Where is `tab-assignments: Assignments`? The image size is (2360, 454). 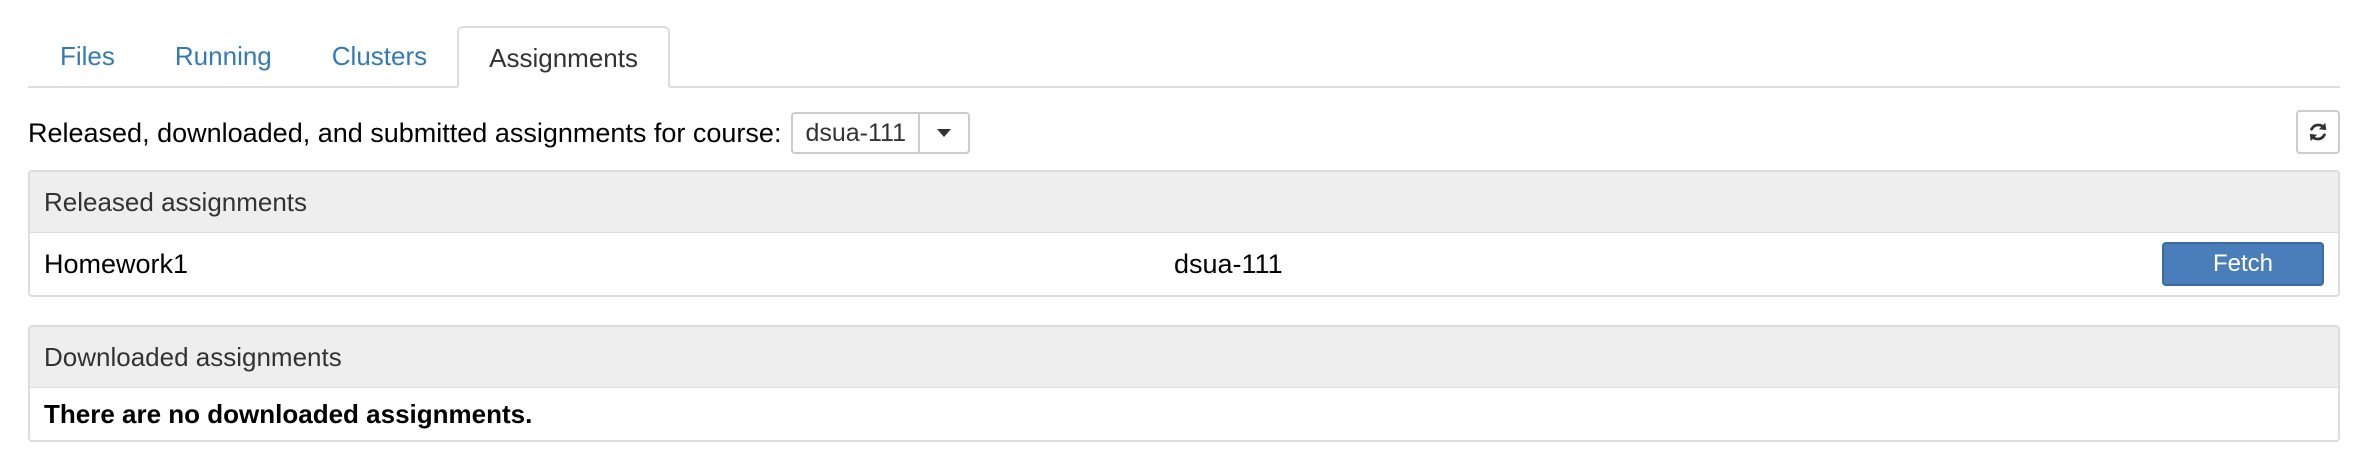
tab-assignments: Assignments is located at coordinates (563, 57).